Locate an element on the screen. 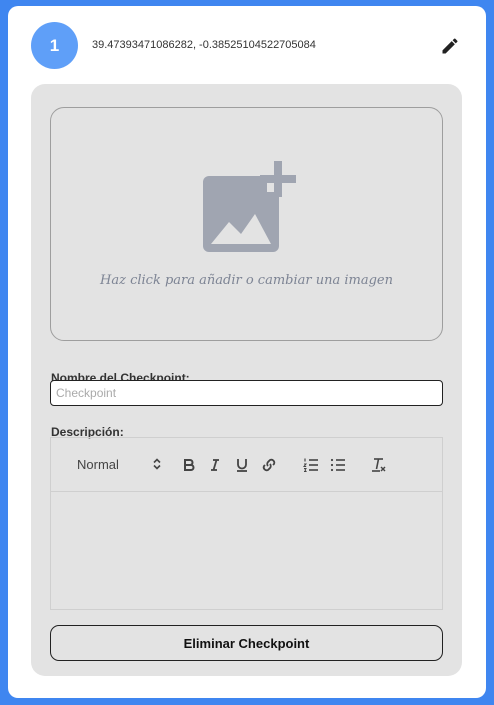  ordered-list-icon is located at coordinates (310, 465).